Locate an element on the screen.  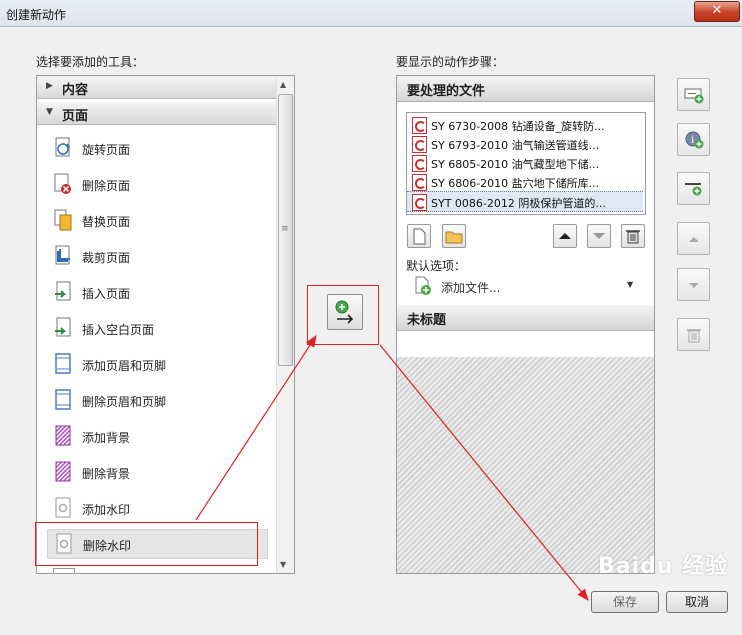
arrow-to-add-button is located at coordinates (256, 427).